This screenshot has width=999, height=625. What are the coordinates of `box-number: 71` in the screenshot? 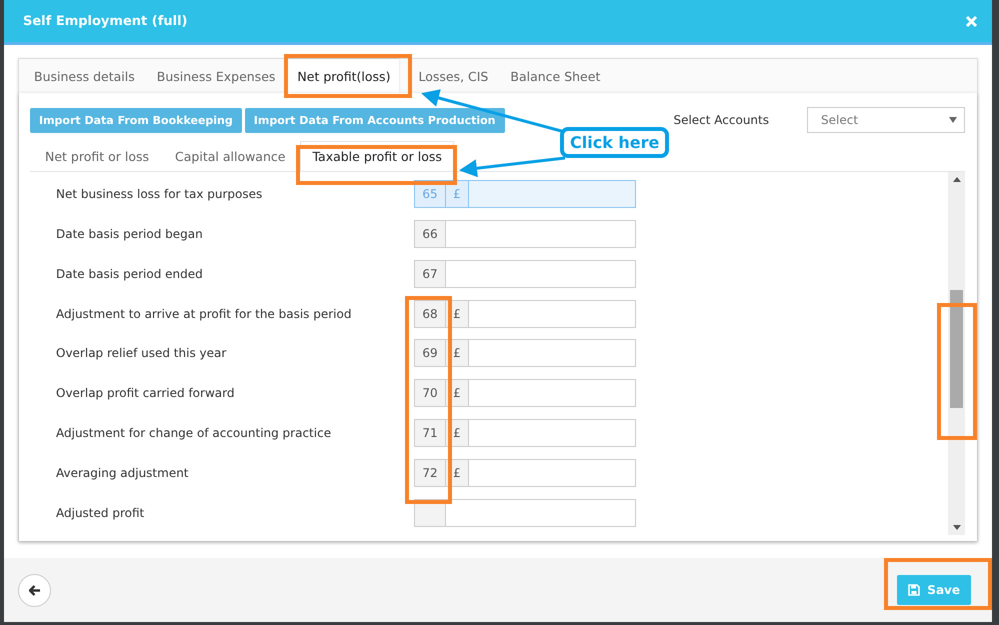 It's located at (430, 433).